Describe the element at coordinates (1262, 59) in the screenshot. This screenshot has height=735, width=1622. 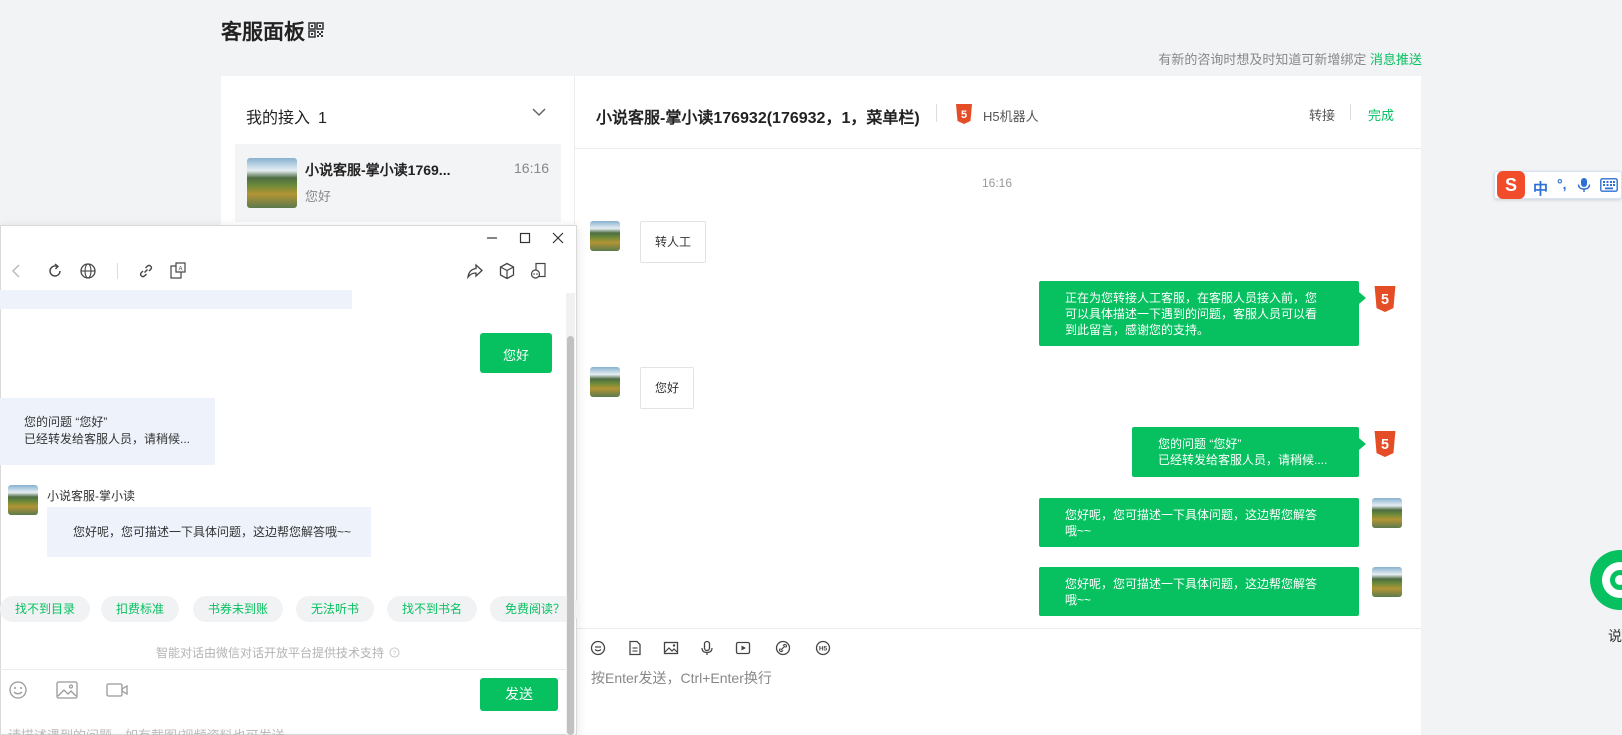
I see `subscribe-tip-text: 有新的咨询时想及时知道可新增绑定` at that location.